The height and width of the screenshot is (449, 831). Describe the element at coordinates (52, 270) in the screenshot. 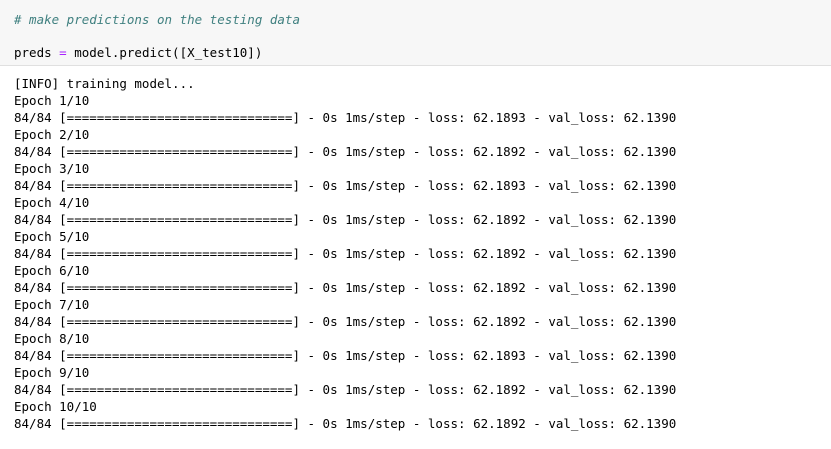

I see `output-line: Epoch 6/10` at that location.